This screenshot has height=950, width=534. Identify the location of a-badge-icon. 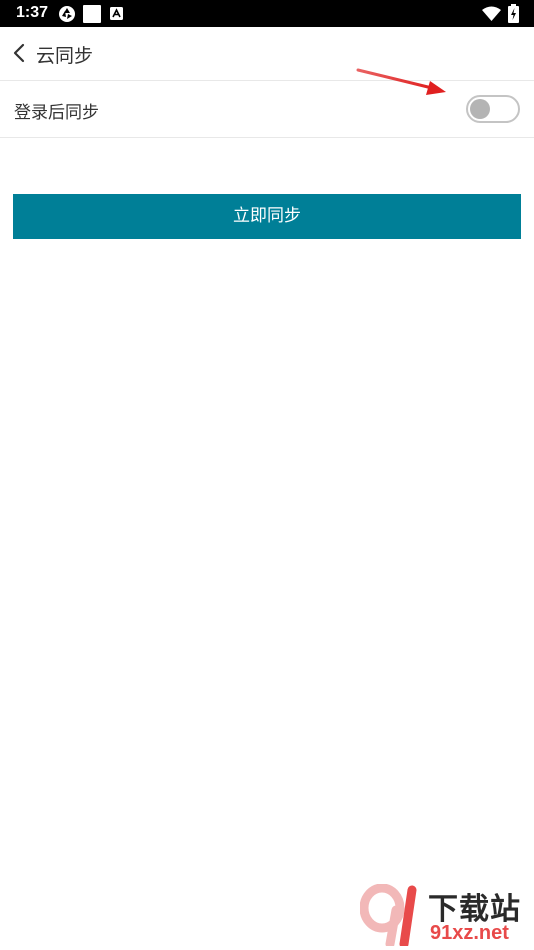
(116, 13).